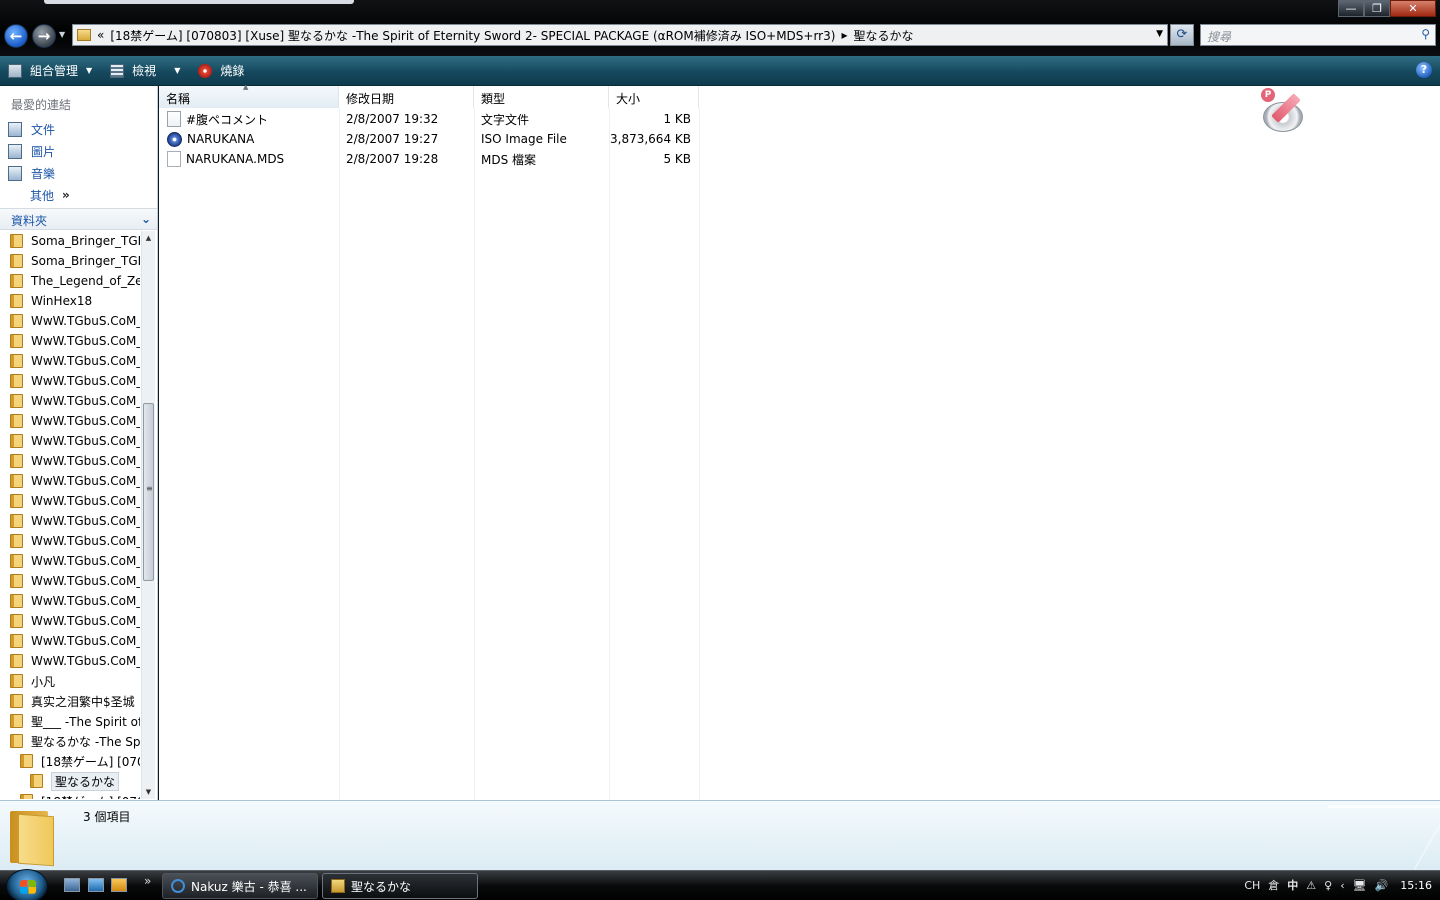 This screenshot has width=1440, height=900. I want to click on views-button: 檢視 ▼, so click(145, 70).